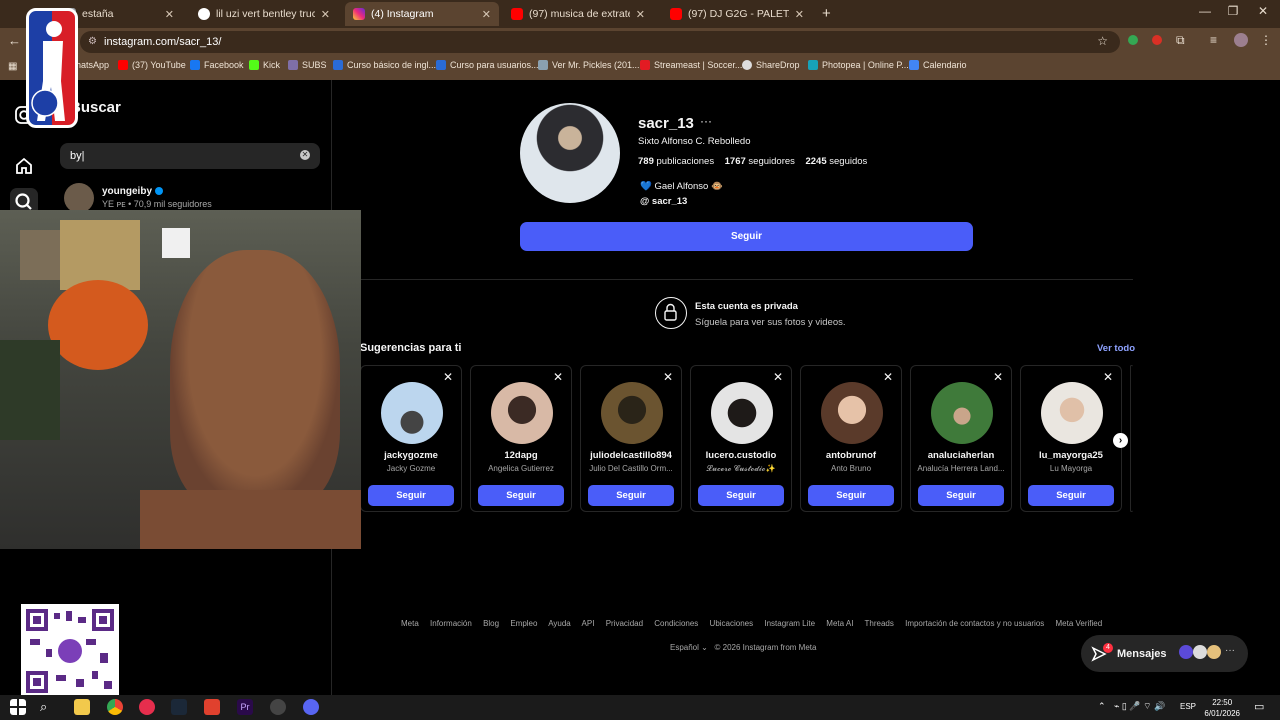 This screenshot has height=720, width=1280. I want to click on suggestion-username: 12dapg, so click(521, 455).